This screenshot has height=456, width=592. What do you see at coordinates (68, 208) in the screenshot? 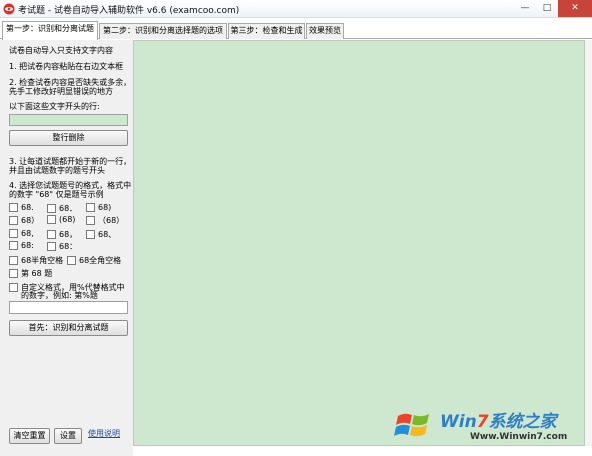
I see `format-label: 68．` at bounding box center [68, 208].